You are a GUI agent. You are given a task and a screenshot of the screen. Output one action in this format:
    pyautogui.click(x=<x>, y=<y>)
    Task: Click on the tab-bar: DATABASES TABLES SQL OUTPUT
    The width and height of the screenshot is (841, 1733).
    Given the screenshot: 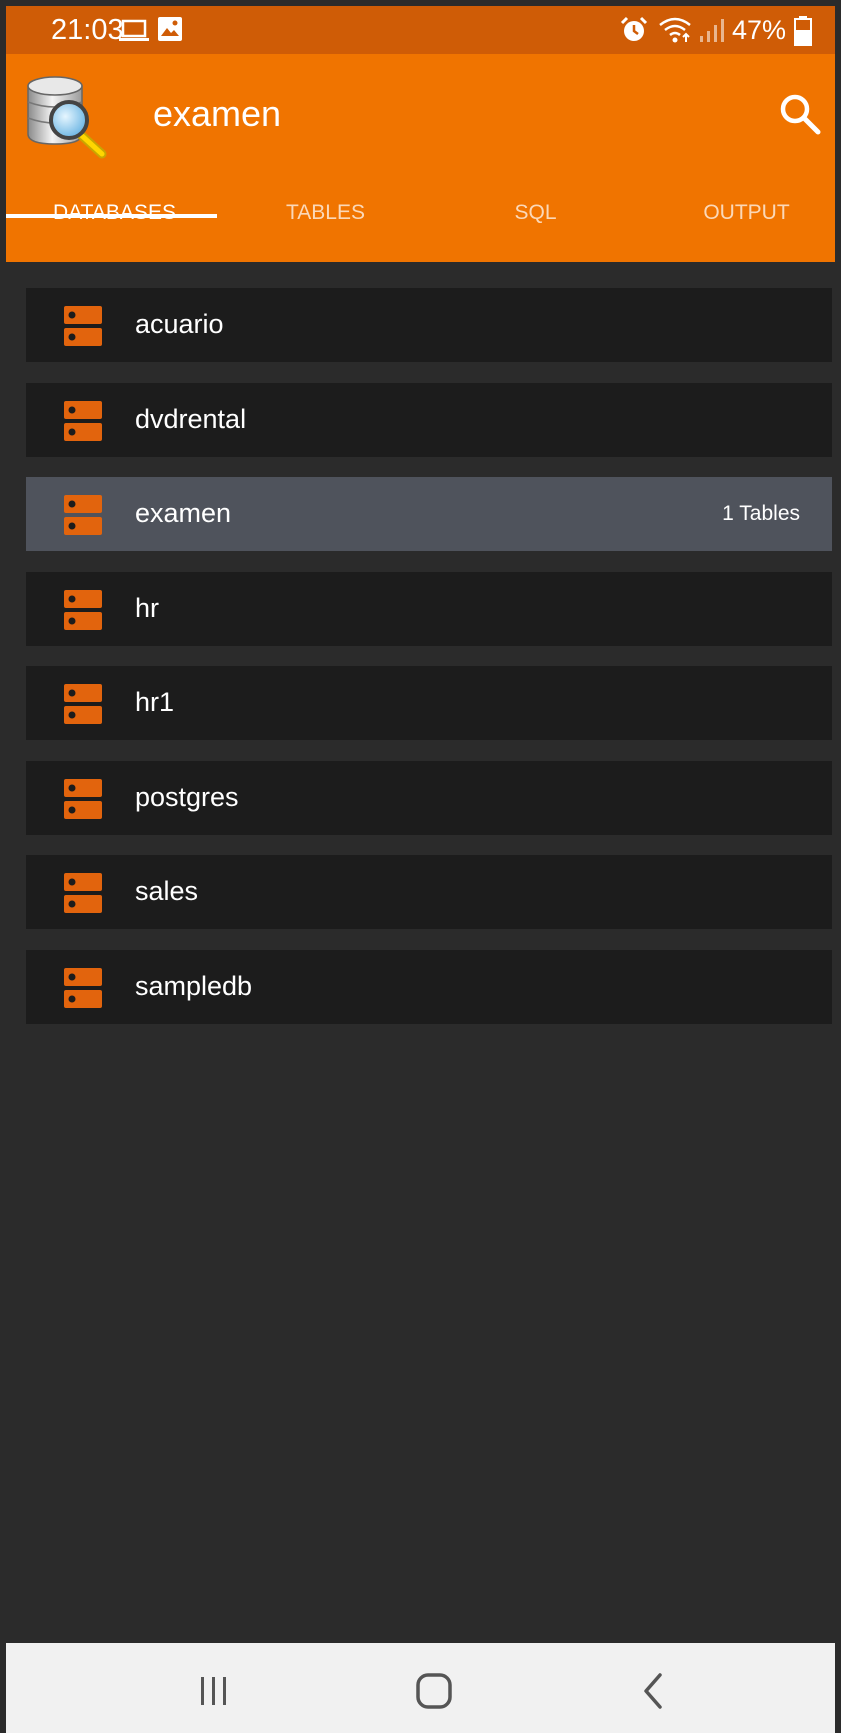 What is the action you would take?
    pyautogui.click(x=420, y=224)
    